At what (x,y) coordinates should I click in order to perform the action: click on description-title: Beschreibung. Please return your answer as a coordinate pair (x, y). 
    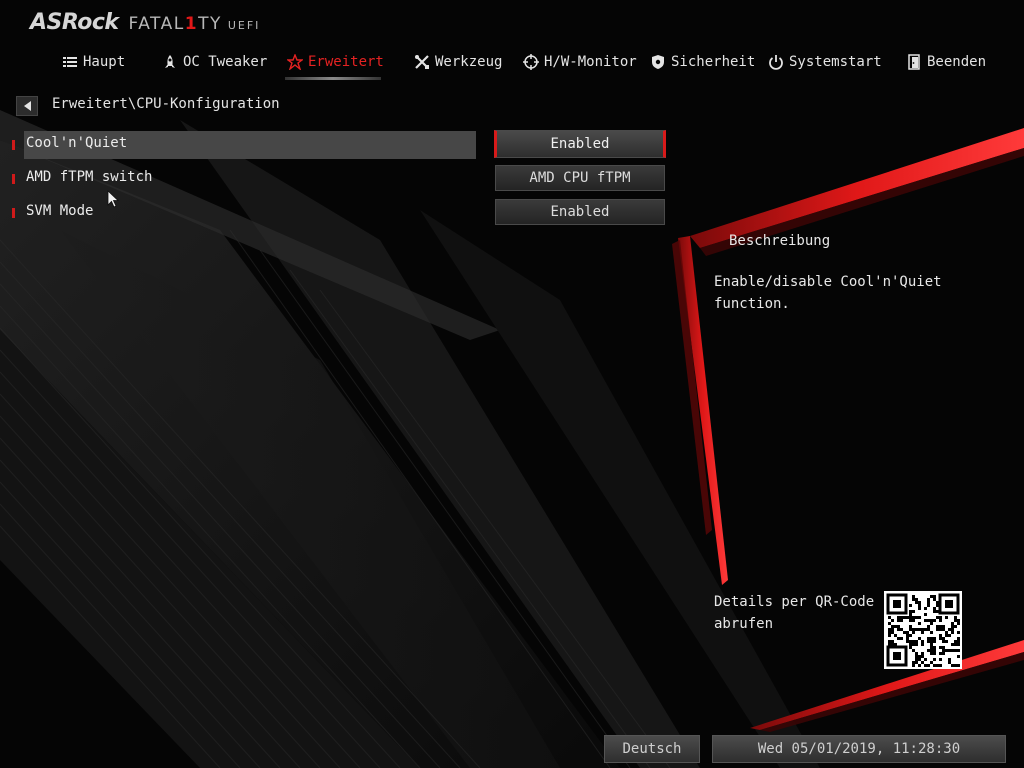
    Looking at the image, I should click on (780, 241).